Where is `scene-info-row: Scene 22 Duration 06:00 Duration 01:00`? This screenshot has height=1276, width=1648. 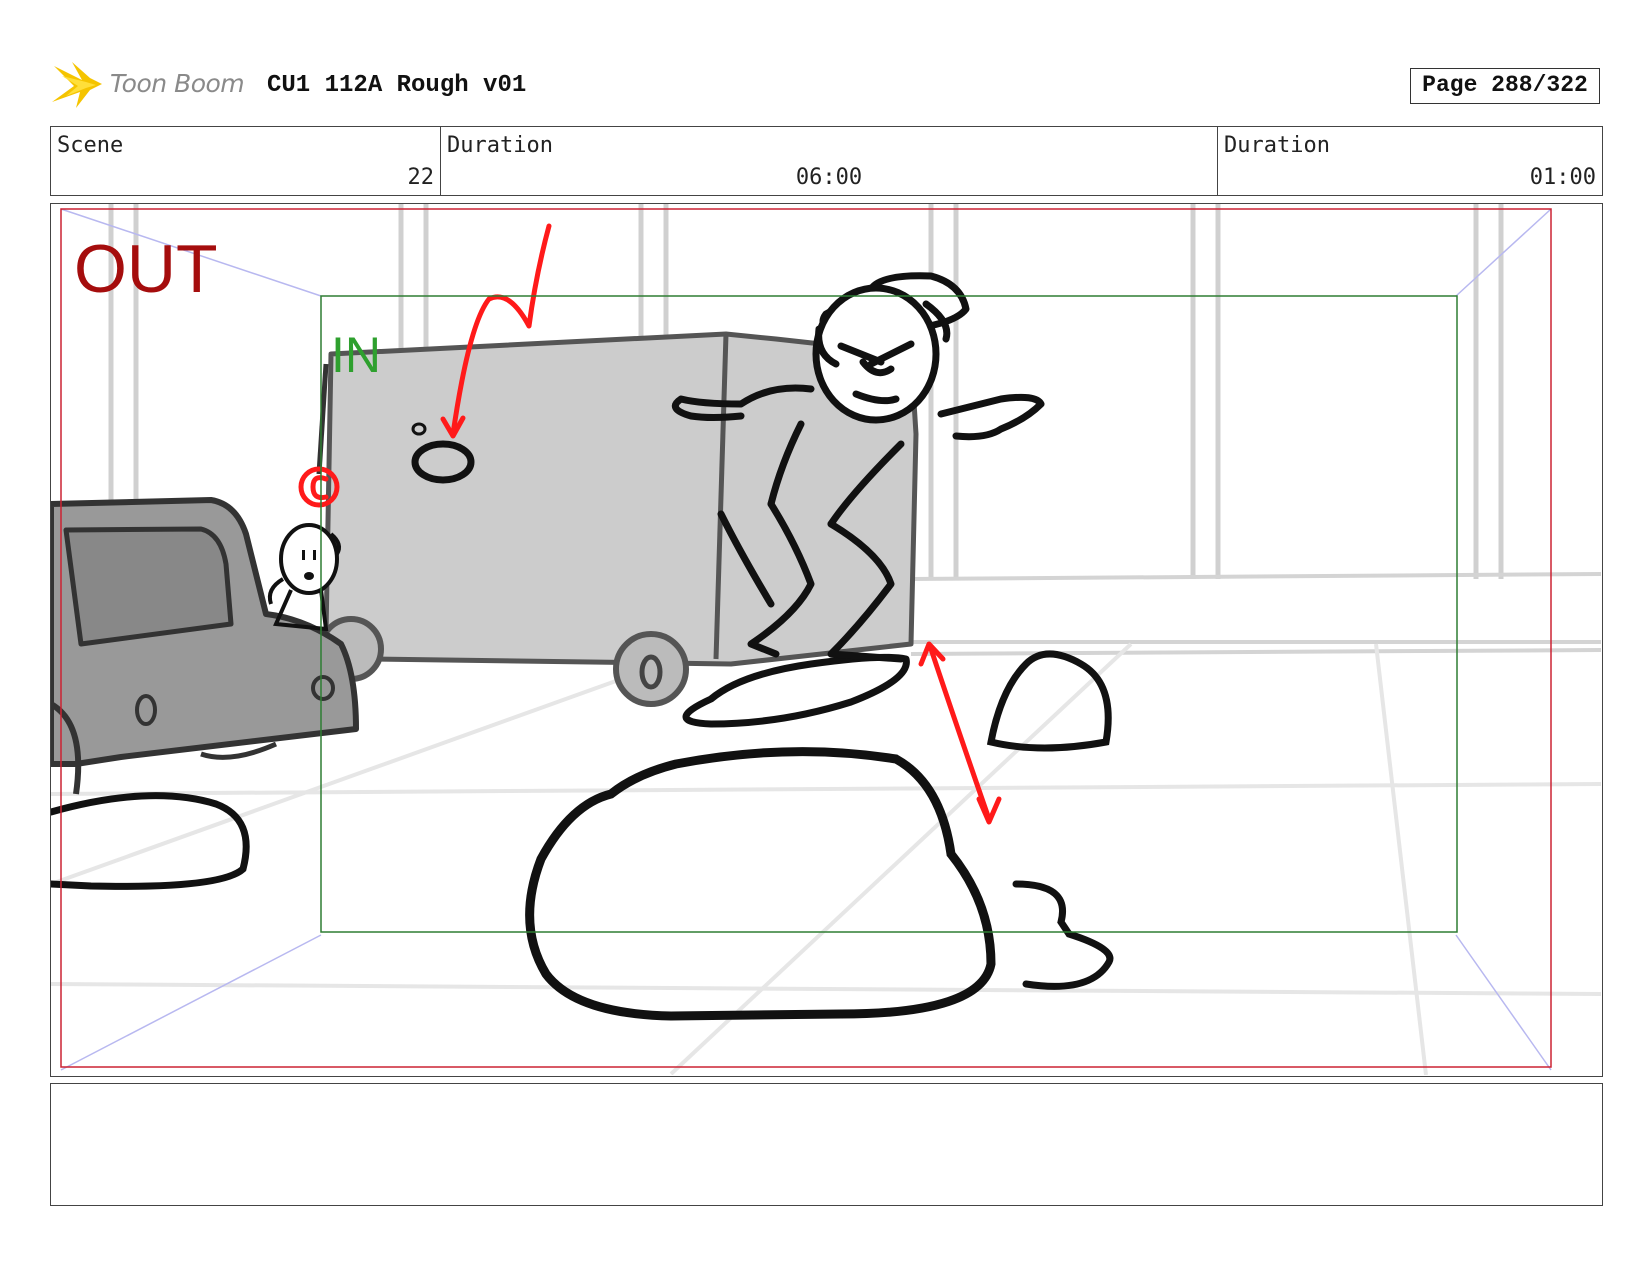
scene-info-row: Scene 22 Duration 06:00 Duration 01:00 is located at coordinates (826, 161).